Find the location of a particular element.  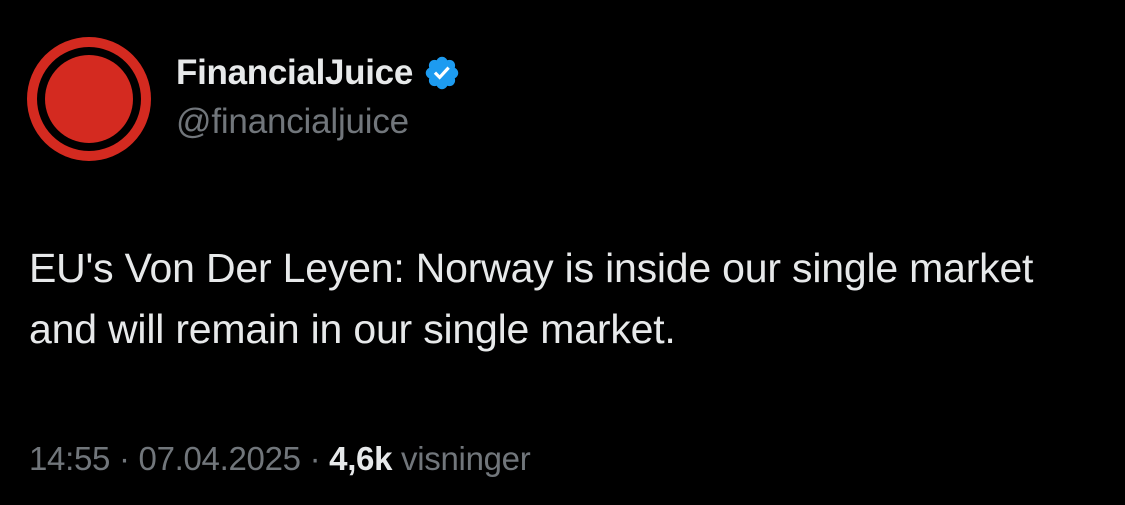

verified-badge-icon is located at coordinates (442, 73).